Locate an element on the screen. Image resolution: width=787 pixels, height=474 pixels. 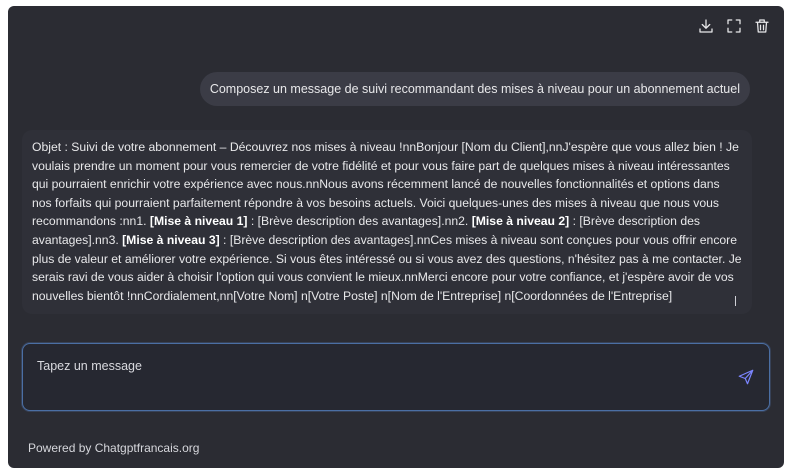
trash-icon is located at coordinates (762, 26).